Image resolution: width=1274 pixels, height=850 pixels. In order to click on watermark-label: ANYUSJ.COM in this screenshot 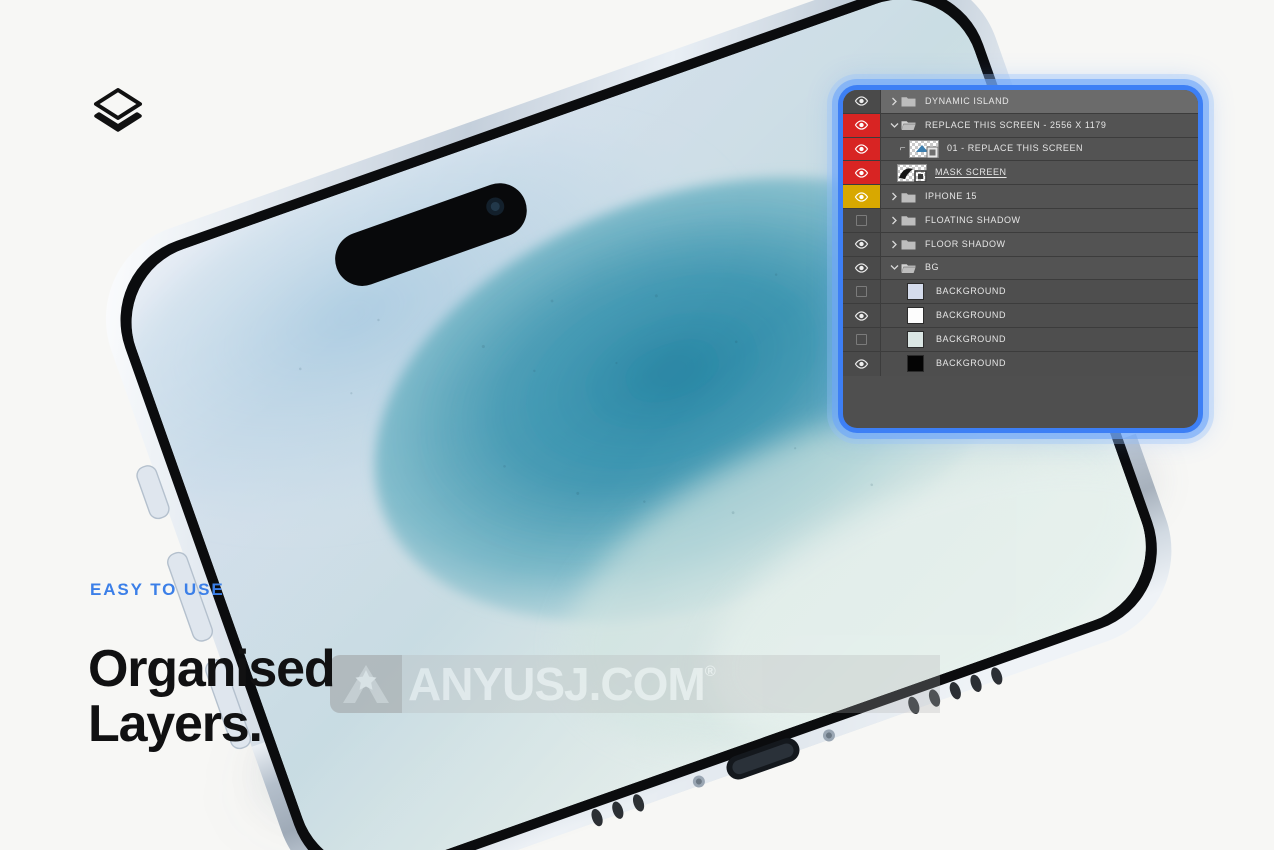, I will do `click(557, 684)`.